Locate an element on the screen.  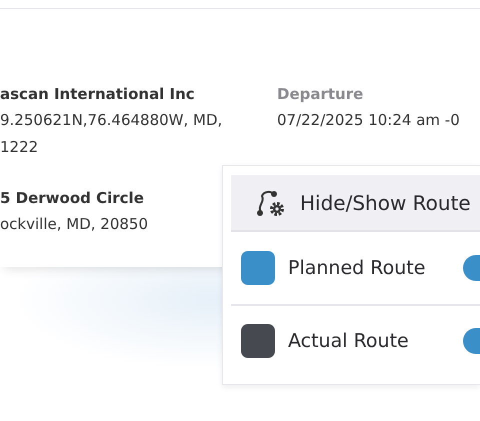
destination-address: ockville, MD, 20850 is located at coordinates (74, 224).